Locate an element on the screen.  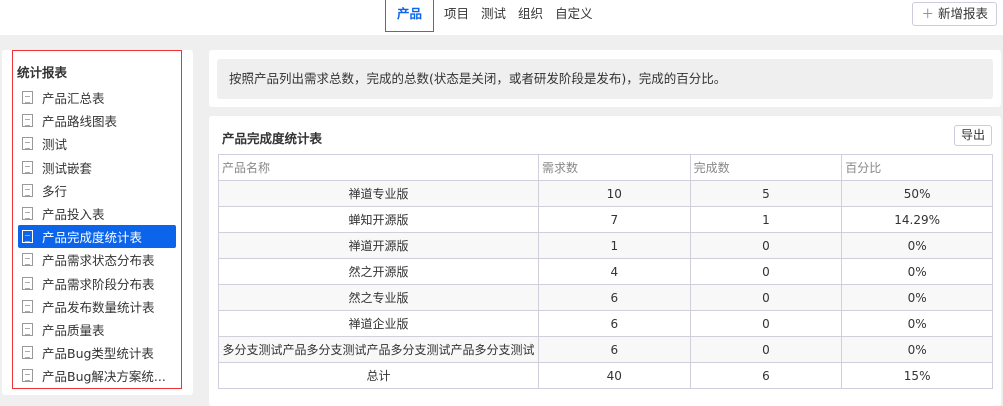
table-cell: 然之专业版 is located at coordinates (378, 297).